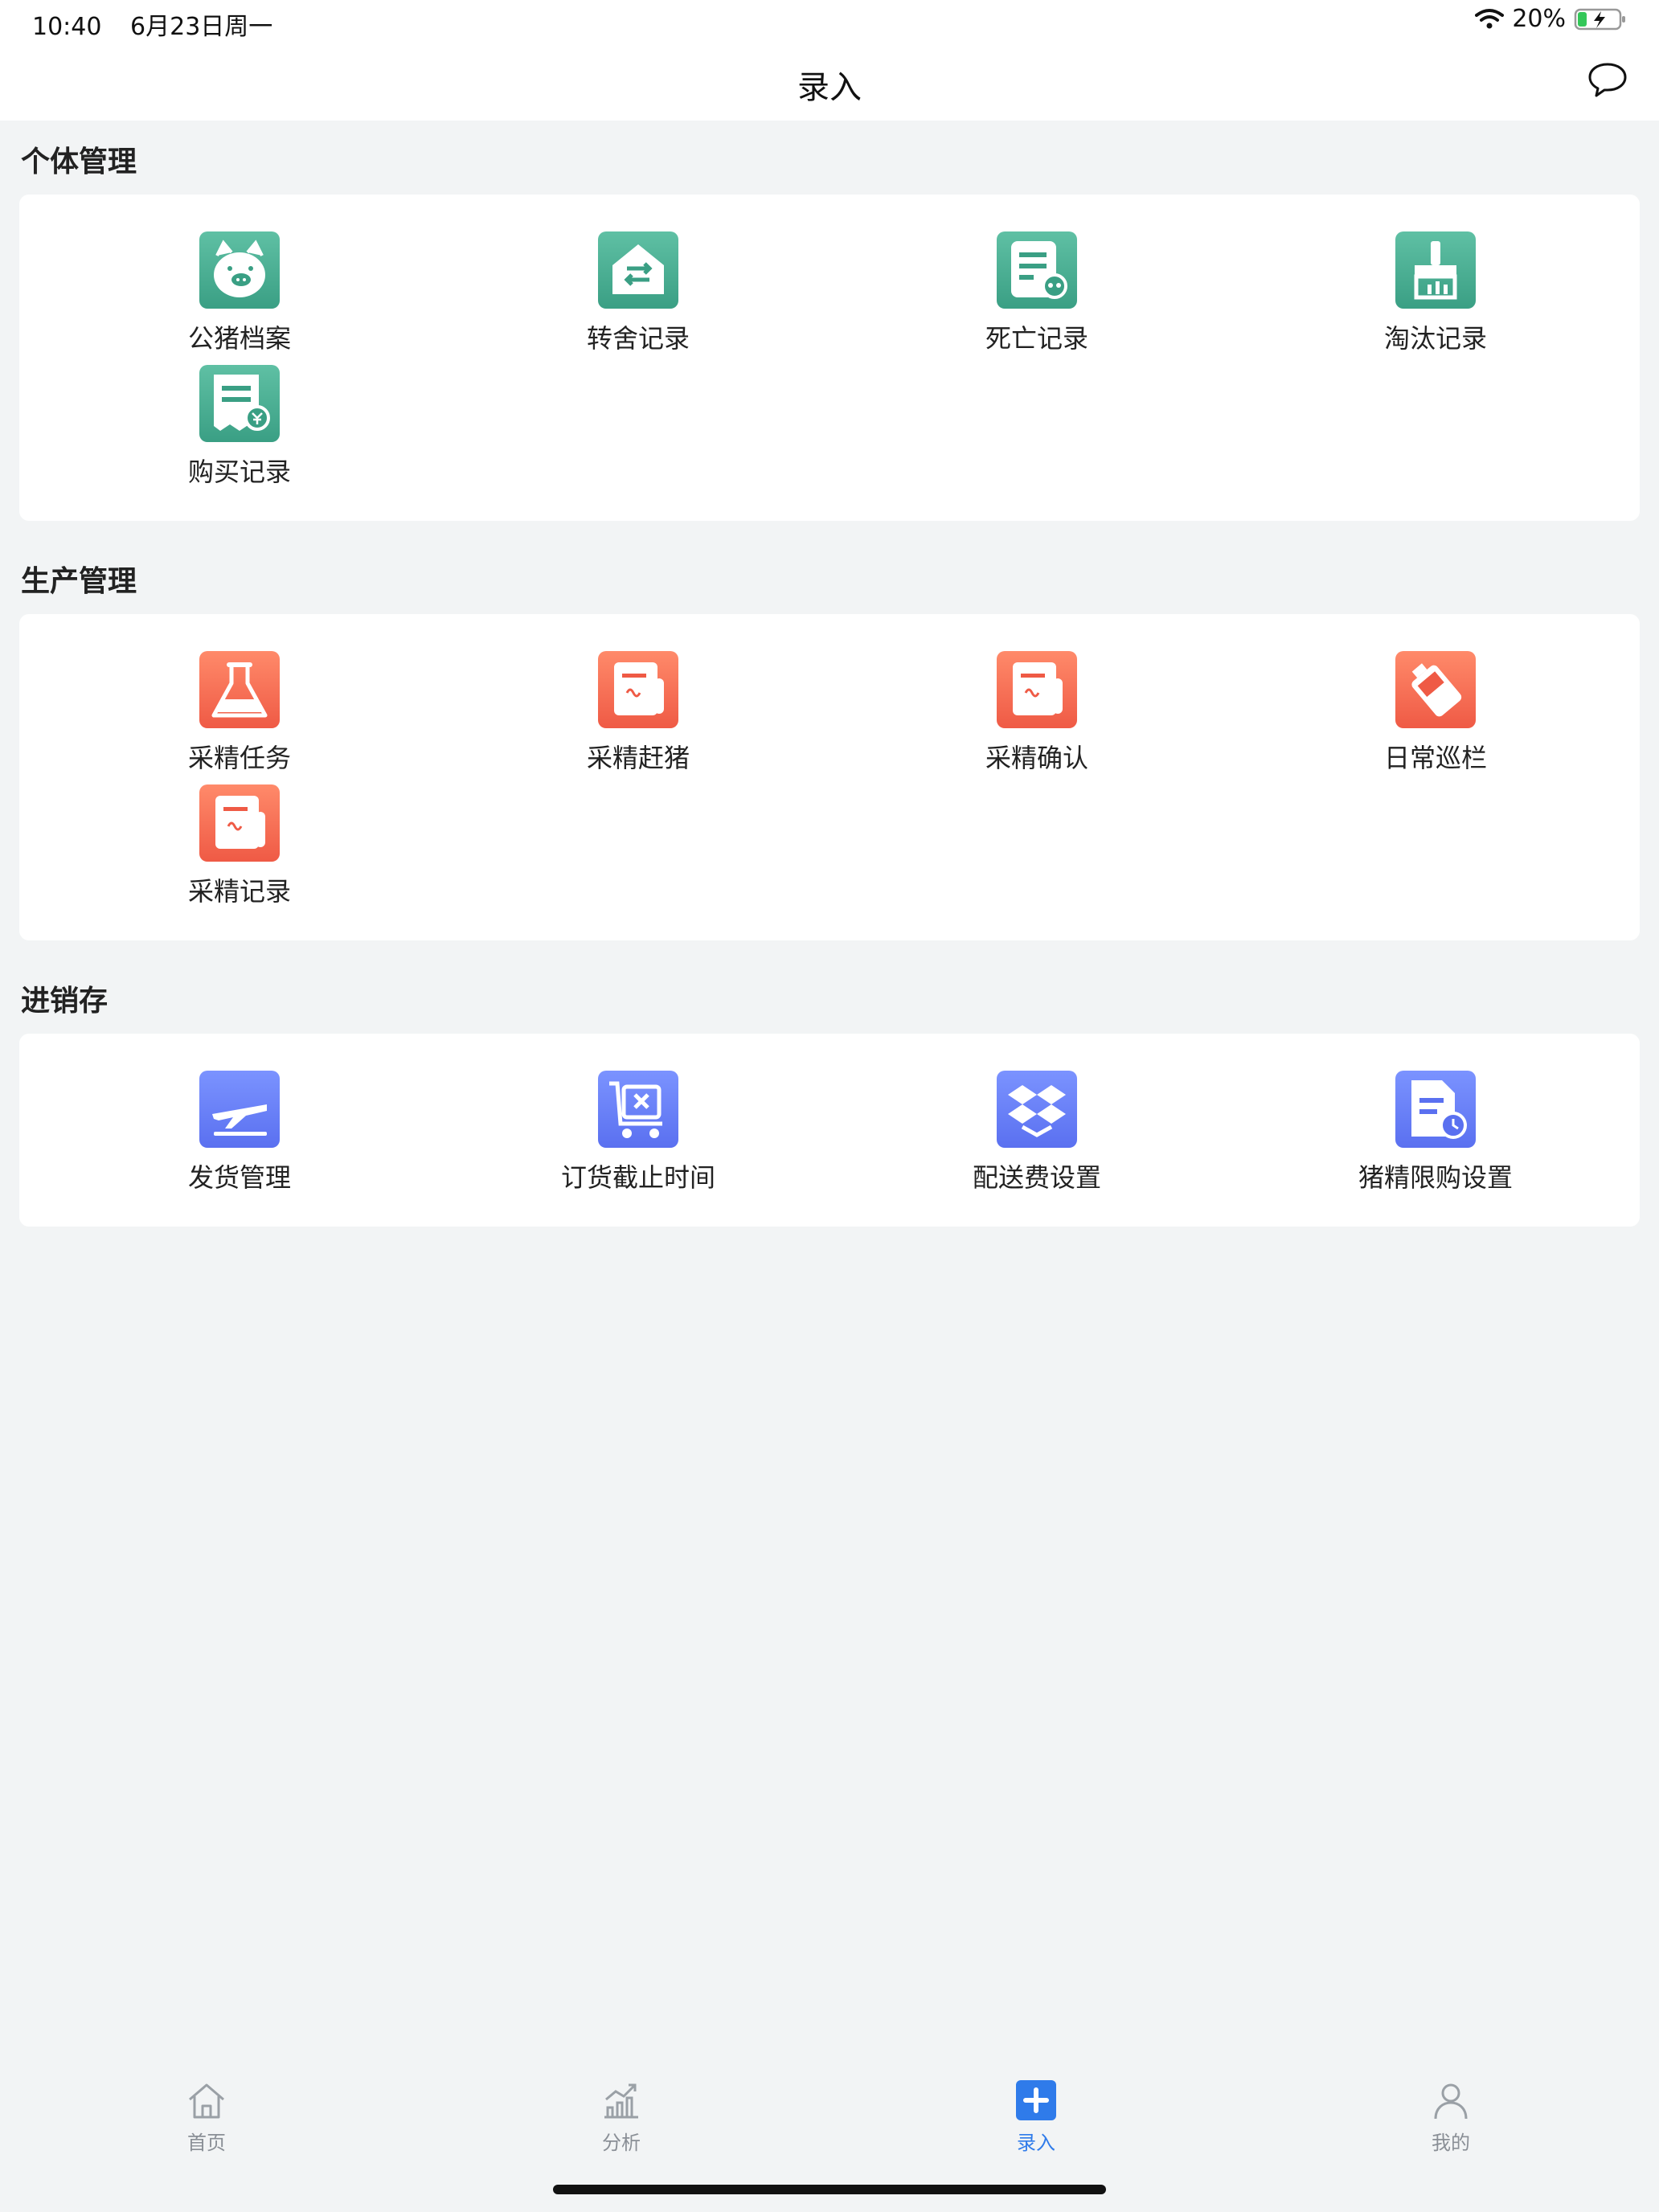 The image size is (1659, 2212). Describe the element at coordinates (239, 403) in the screenshot. I see `purchase-receipt-icon` at that location.